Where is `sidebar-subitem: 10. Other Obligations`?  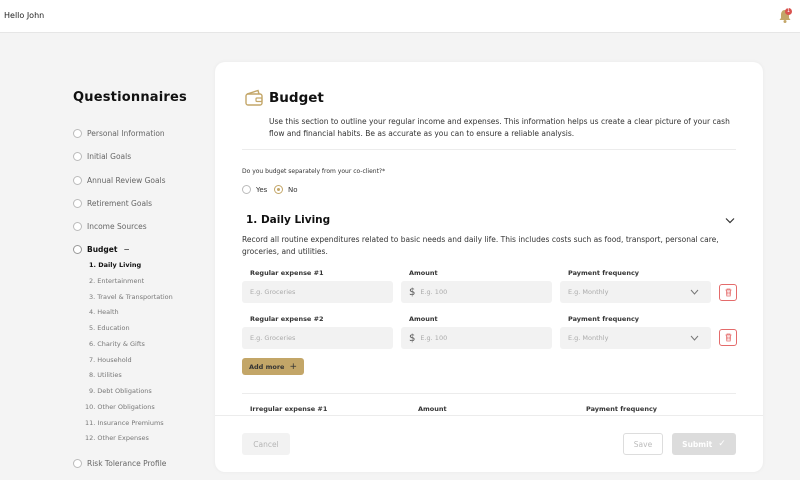 sidebar-subitem: 10. Other Obligations is located at coordinates (120, 407).